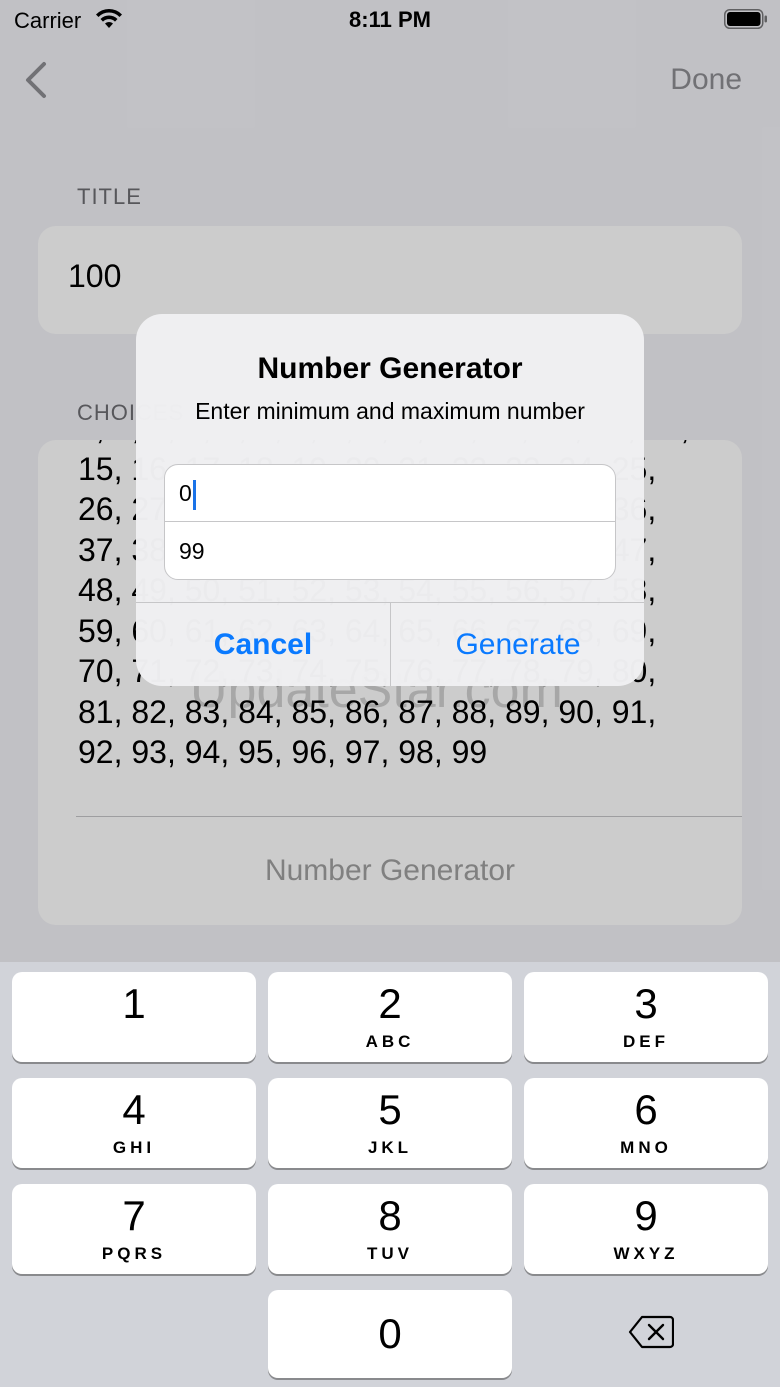 Image resolution: width=780 pixels, height=1387 pixels. Describe the element at coordinates (646, 1253) in the screenshot. I see `key-letters: WXYZ` at that location.